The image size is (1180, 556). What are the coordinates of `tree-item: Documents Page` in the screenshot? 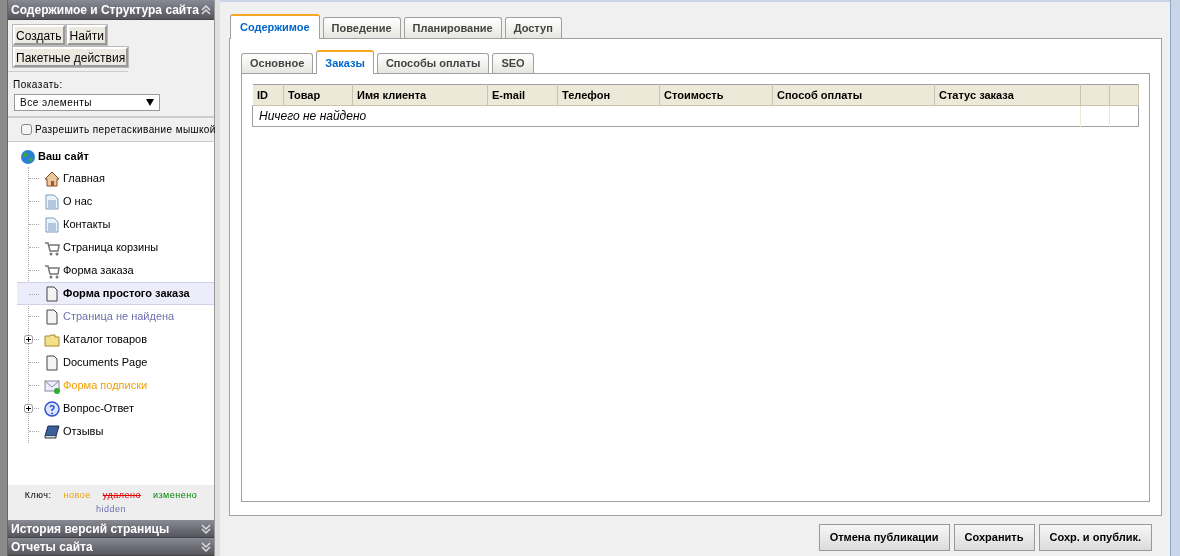 It's located at (105, 362).